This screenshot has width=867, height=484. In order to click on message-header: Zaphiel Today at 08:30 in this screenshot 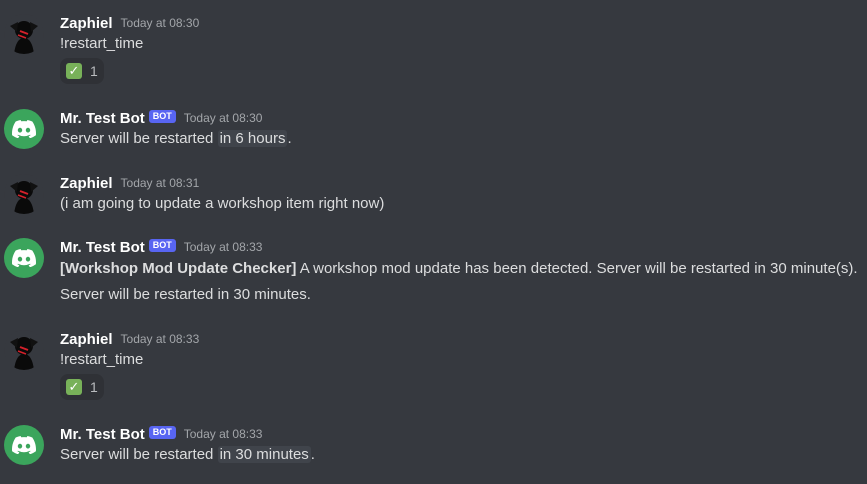, I will do `click(129, 23)`.